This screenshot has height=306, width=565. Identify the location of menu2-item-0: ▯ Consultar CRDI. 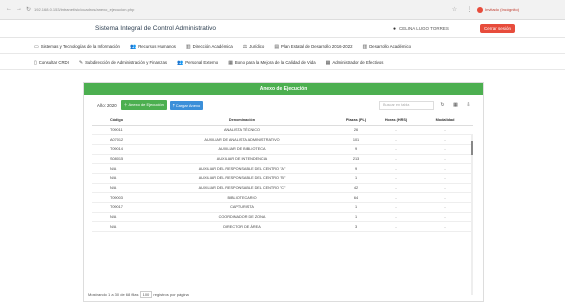
(51, 63).